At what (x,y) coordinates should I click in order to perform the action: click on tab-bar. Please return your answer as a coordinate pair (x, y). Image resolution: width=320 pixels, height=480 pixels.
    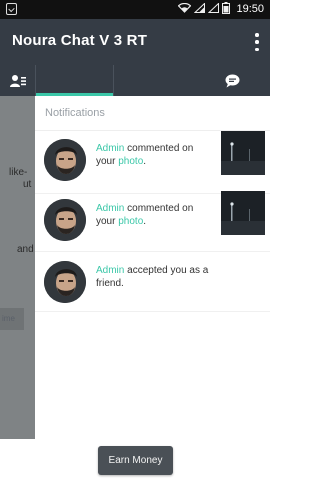
    Looking at the image, I should click on (135, 80).